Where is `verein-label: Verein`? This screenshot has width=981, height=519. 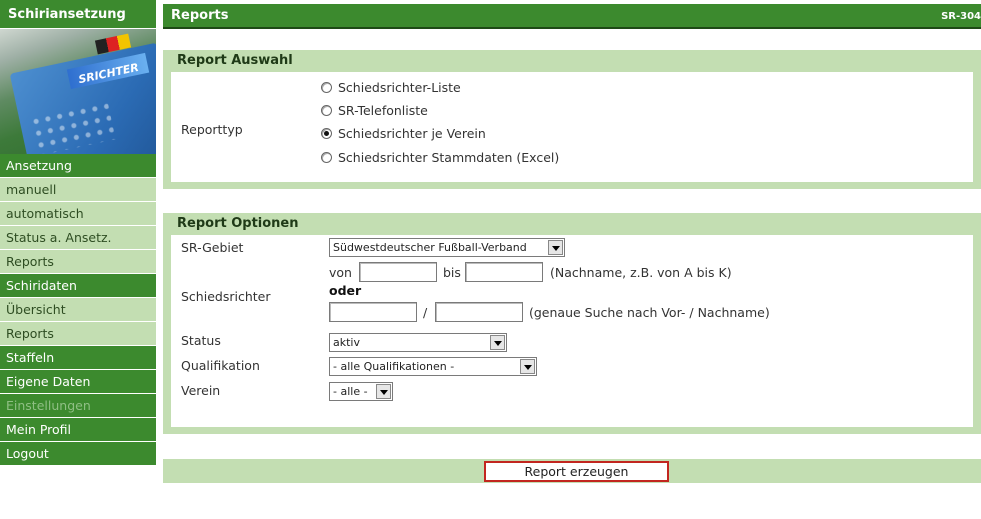 verein-label: Verein is located at coordinates (201, 390).